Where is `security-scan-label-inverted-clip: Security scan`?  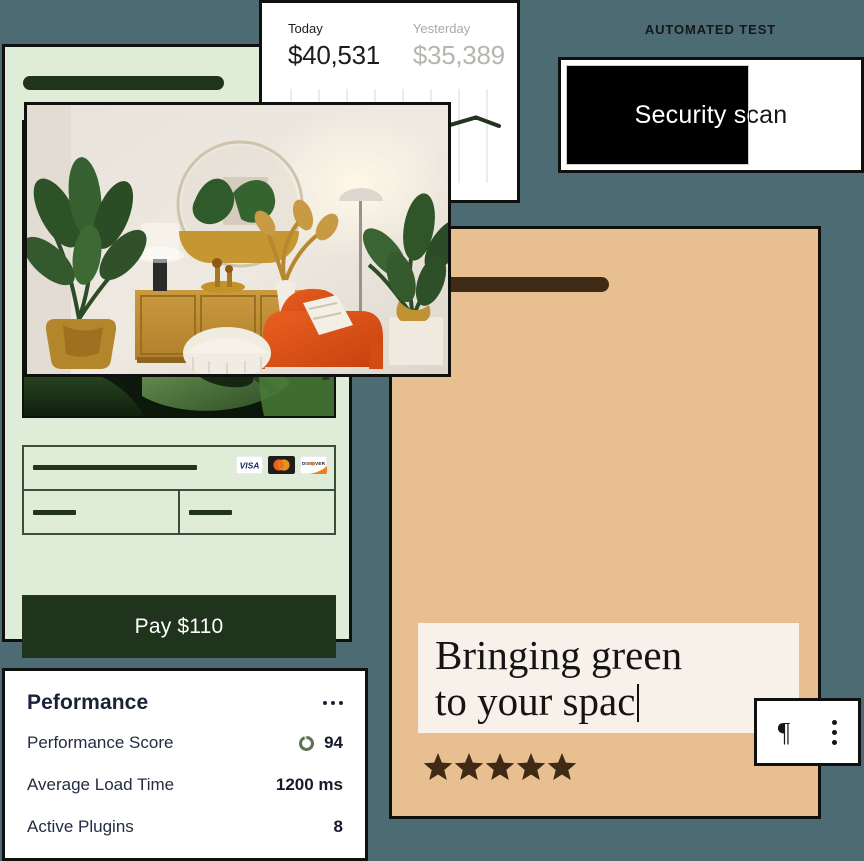 security-scan-label-inverted-clip: Security scan is located at coordinates (655, 115).